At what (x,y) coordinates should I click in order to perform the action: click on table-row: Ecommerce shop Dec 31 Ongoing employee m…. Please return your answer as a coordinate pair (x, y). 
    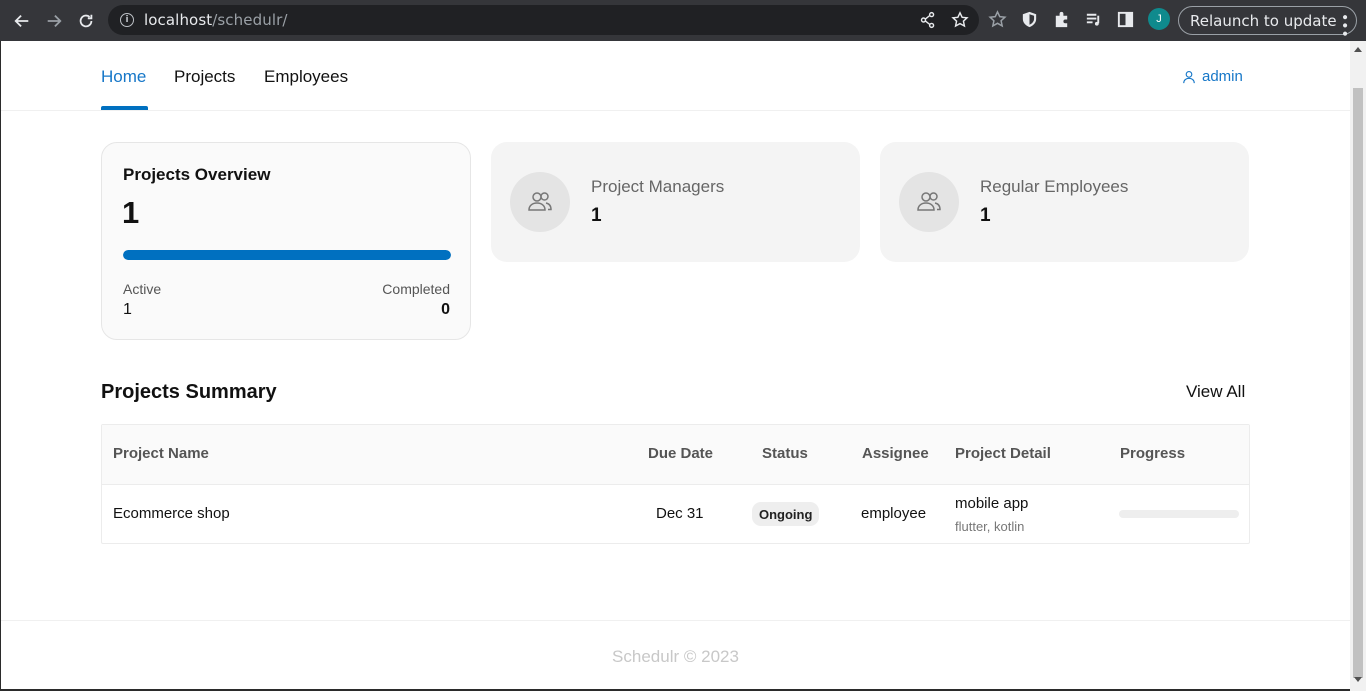
    Looking at the image, I should click on (675, 514).